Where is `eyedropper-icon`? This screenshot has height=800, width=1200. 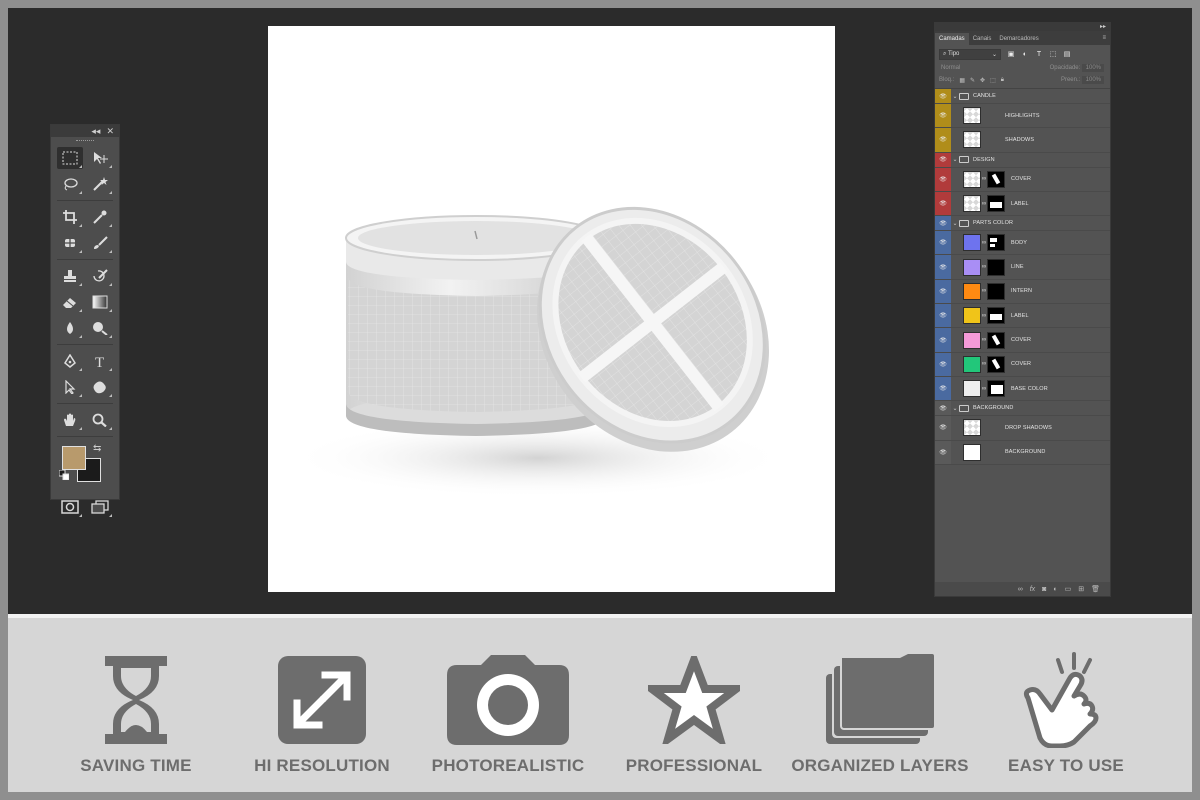
eyedropper-icon is located at coordinates (100, 217).